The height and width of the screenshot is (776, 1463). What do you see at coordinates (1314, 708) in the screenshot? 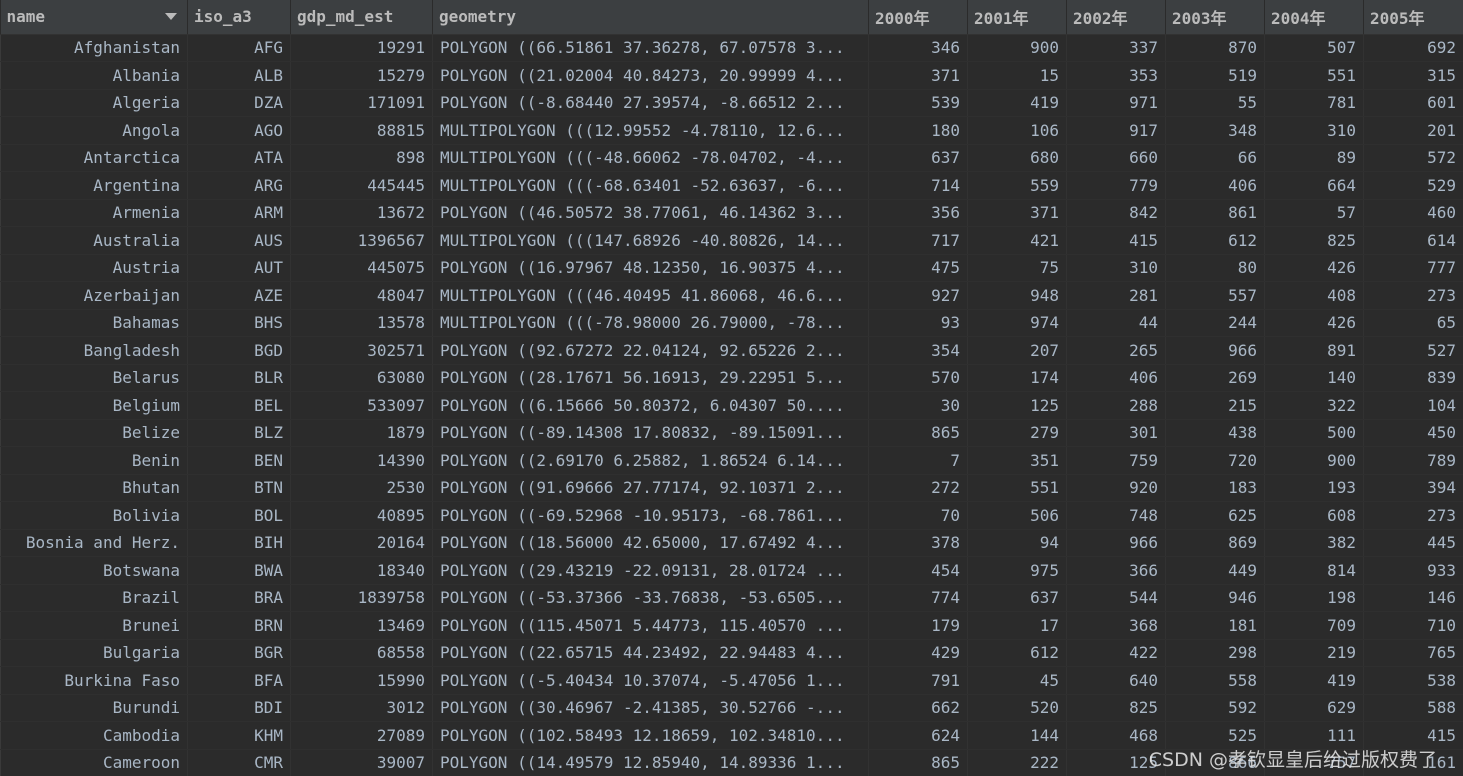
I see `cell-2004: 629` at bounding box center [1314, 708].